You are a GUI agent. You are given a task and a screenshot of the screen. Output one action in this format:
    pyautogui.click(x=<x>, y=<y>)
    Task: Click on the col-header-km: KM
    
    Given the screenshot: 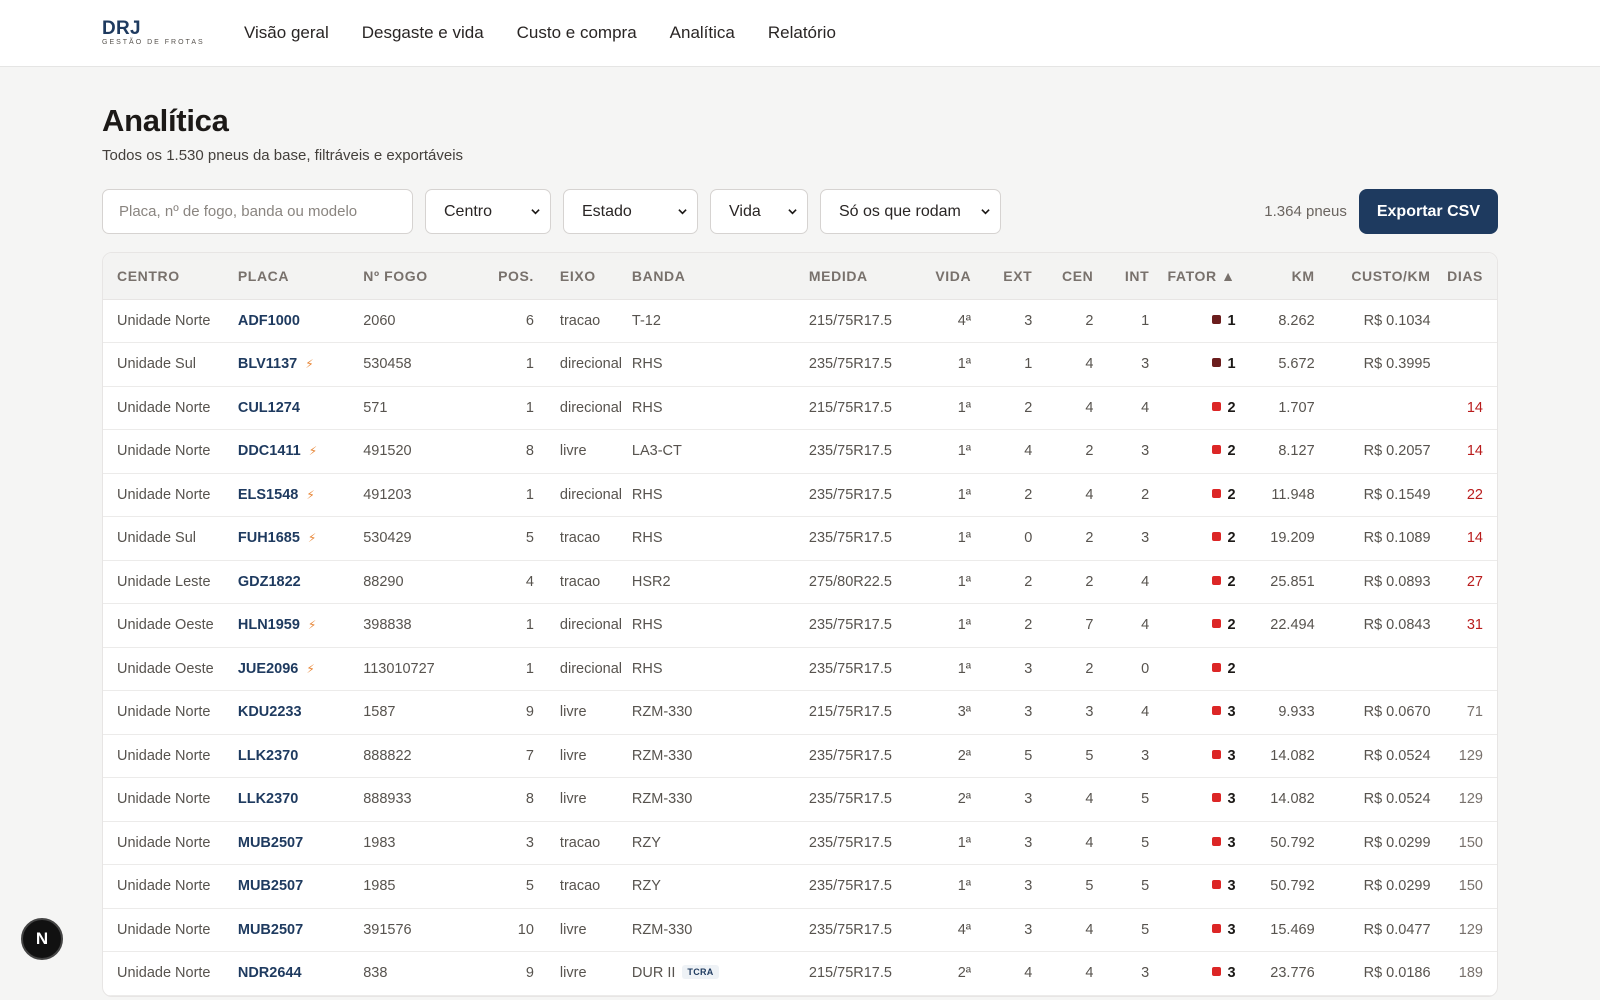 What is the action you would take?
    pyautogui.click(x=1275, y=276)
    